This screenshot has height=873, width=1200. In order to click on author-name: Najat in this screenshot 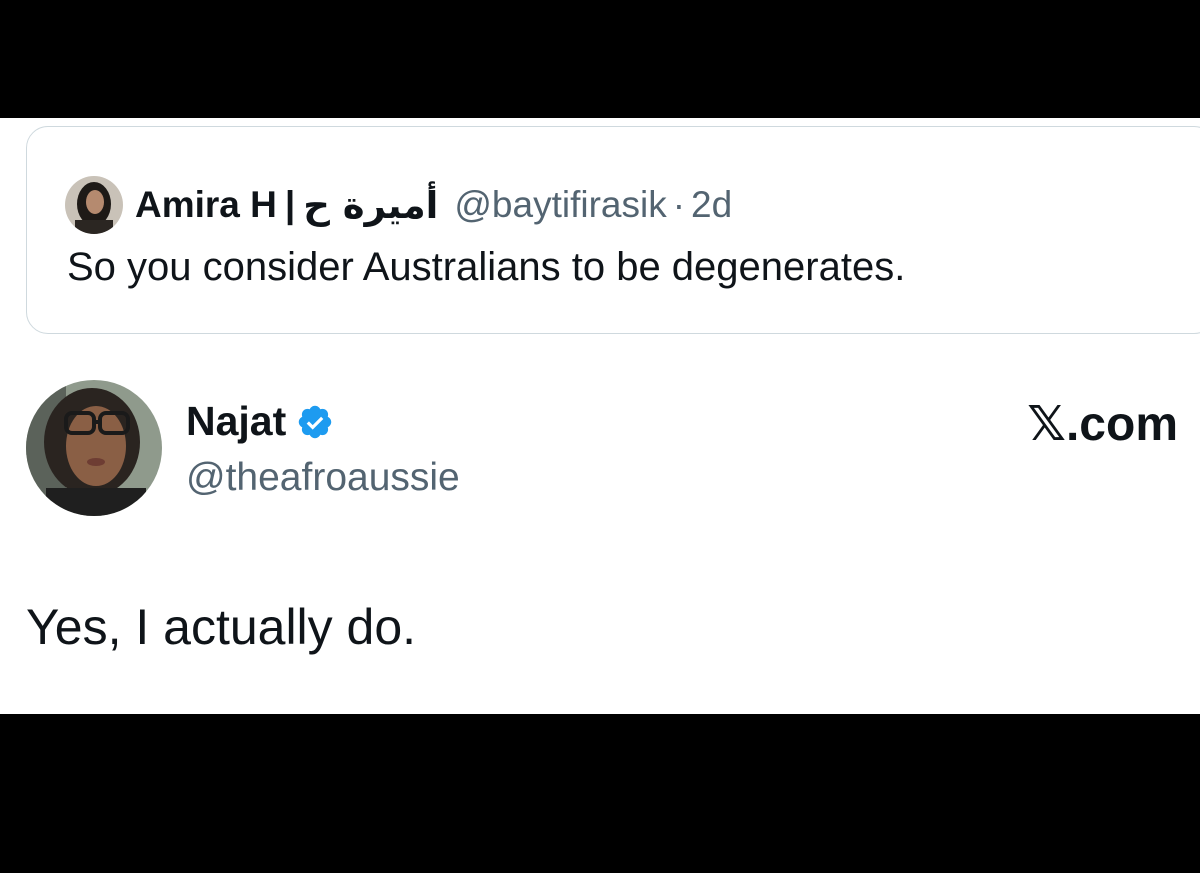, I will do `click(236, 421)`.